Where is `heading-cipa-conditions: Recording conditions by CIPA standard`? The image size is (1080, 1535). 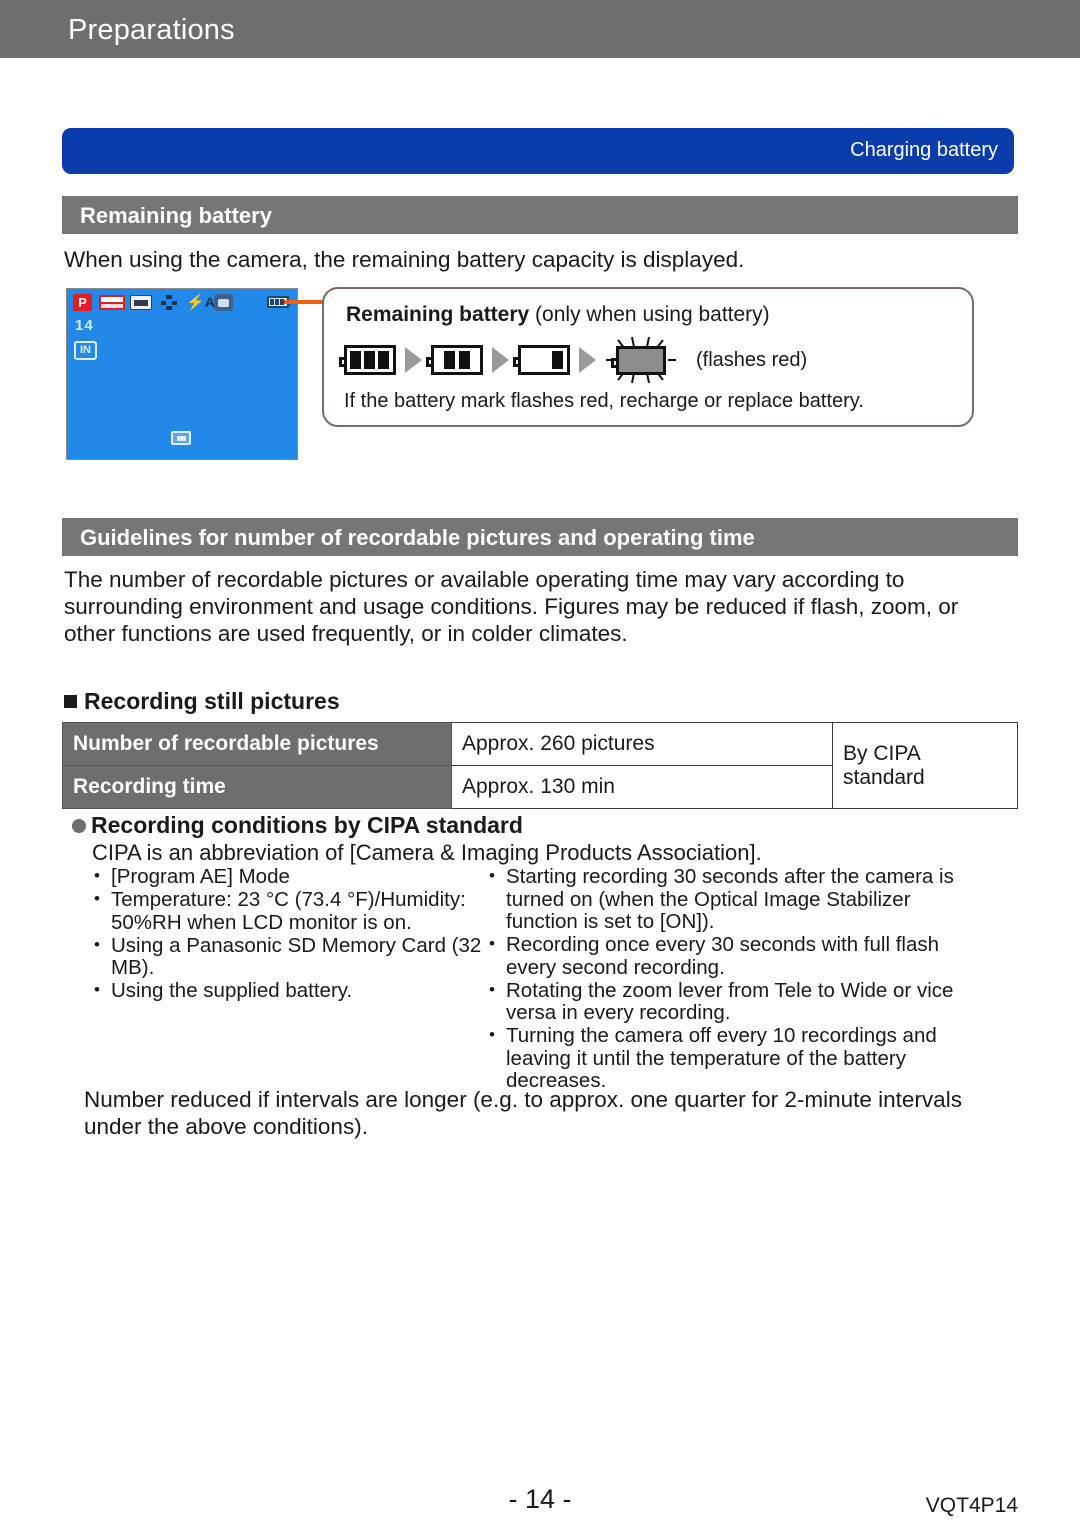
heading-cipa-conditions: Recording conditions by CIPA standard is located at coordinates (297, 825).